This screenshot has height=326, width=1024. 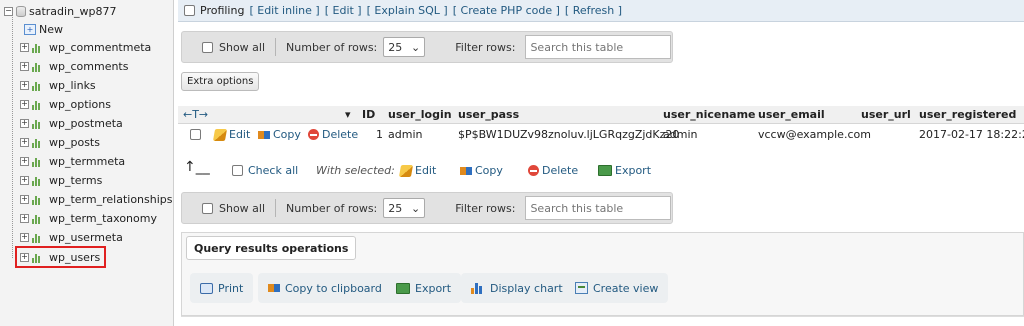 What do you see at coordinates (886, 114) in the screenshot?
I see `column-header-user-url: user_url` at bounding box center [886, 114].